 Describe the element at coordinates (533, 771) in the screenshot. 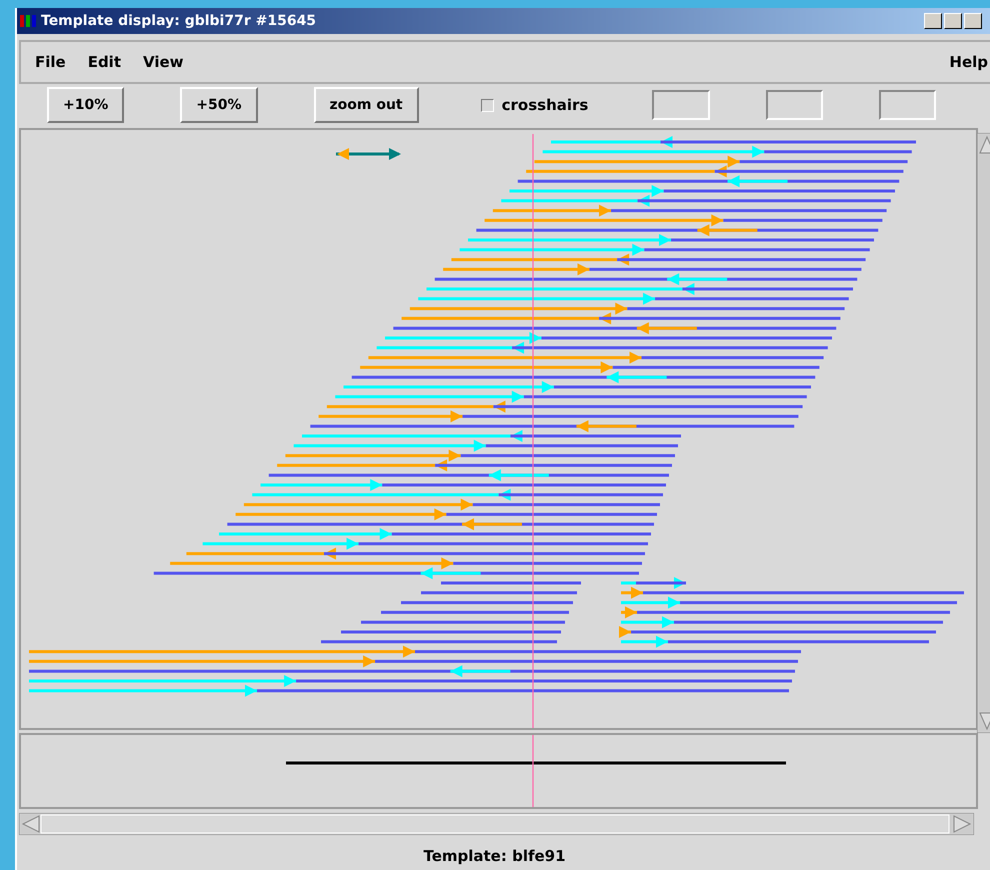

I see `position-marker` at that location.